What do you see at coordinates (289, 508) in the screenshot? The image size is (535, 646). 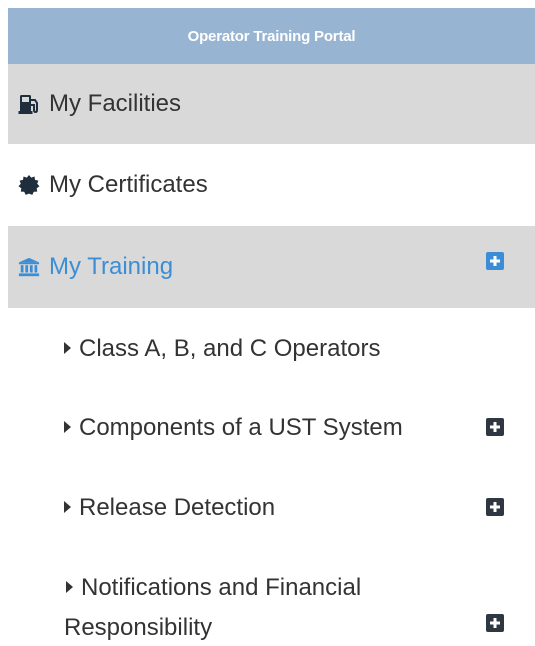 I see `training-item-release-detection: Release Detection` at bounding box center [289, 508].